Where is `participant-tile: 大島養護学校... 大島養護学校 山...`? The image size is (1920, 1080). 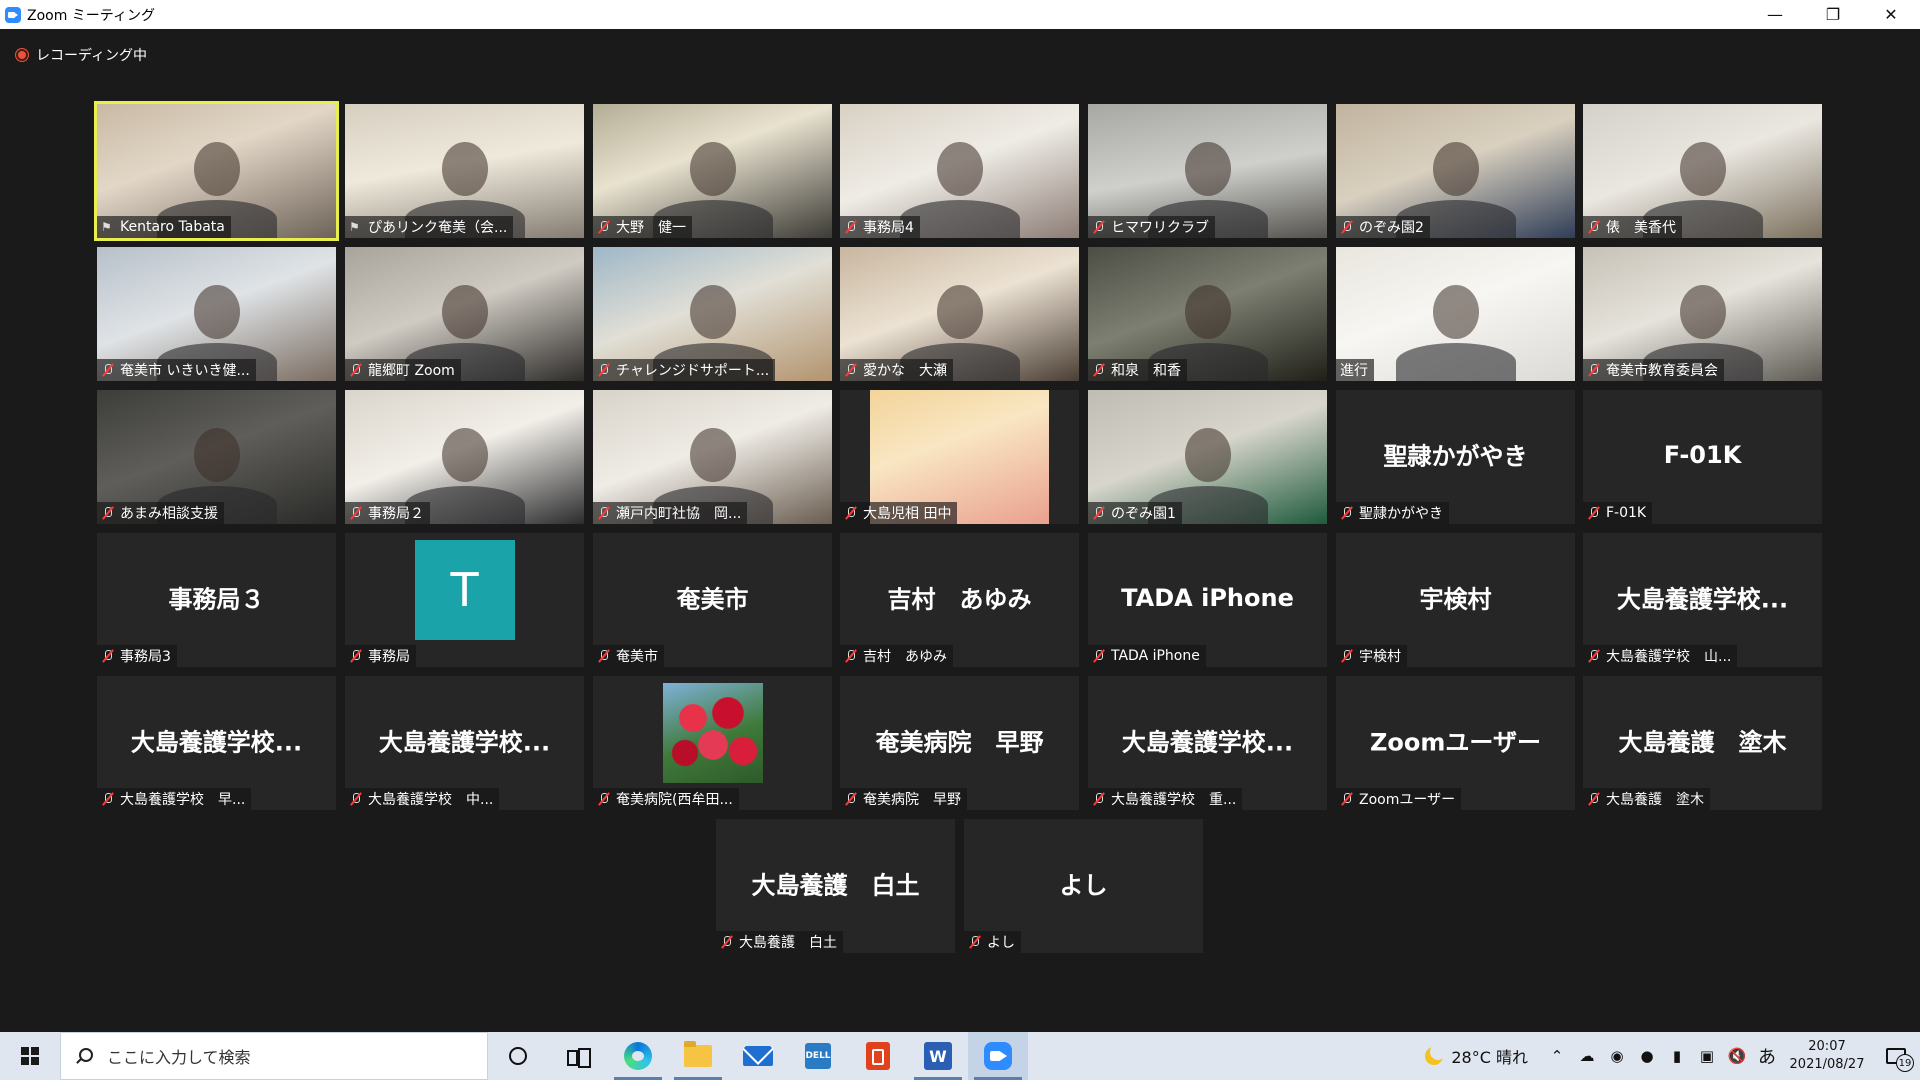
participant-tile: 大島養護学校... 大島養護学校 山... is located at coordinates (1702, 600).